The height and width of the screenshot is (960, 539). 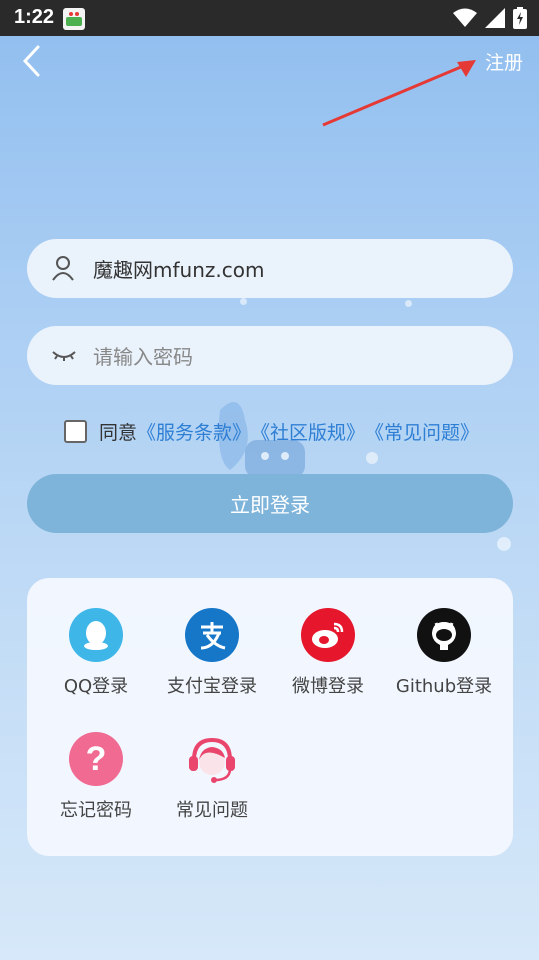 What do you see at coordinates (444, 686) in the screenshot?
I see `github-login-label: Github登录` at bounding box center [444, 686].